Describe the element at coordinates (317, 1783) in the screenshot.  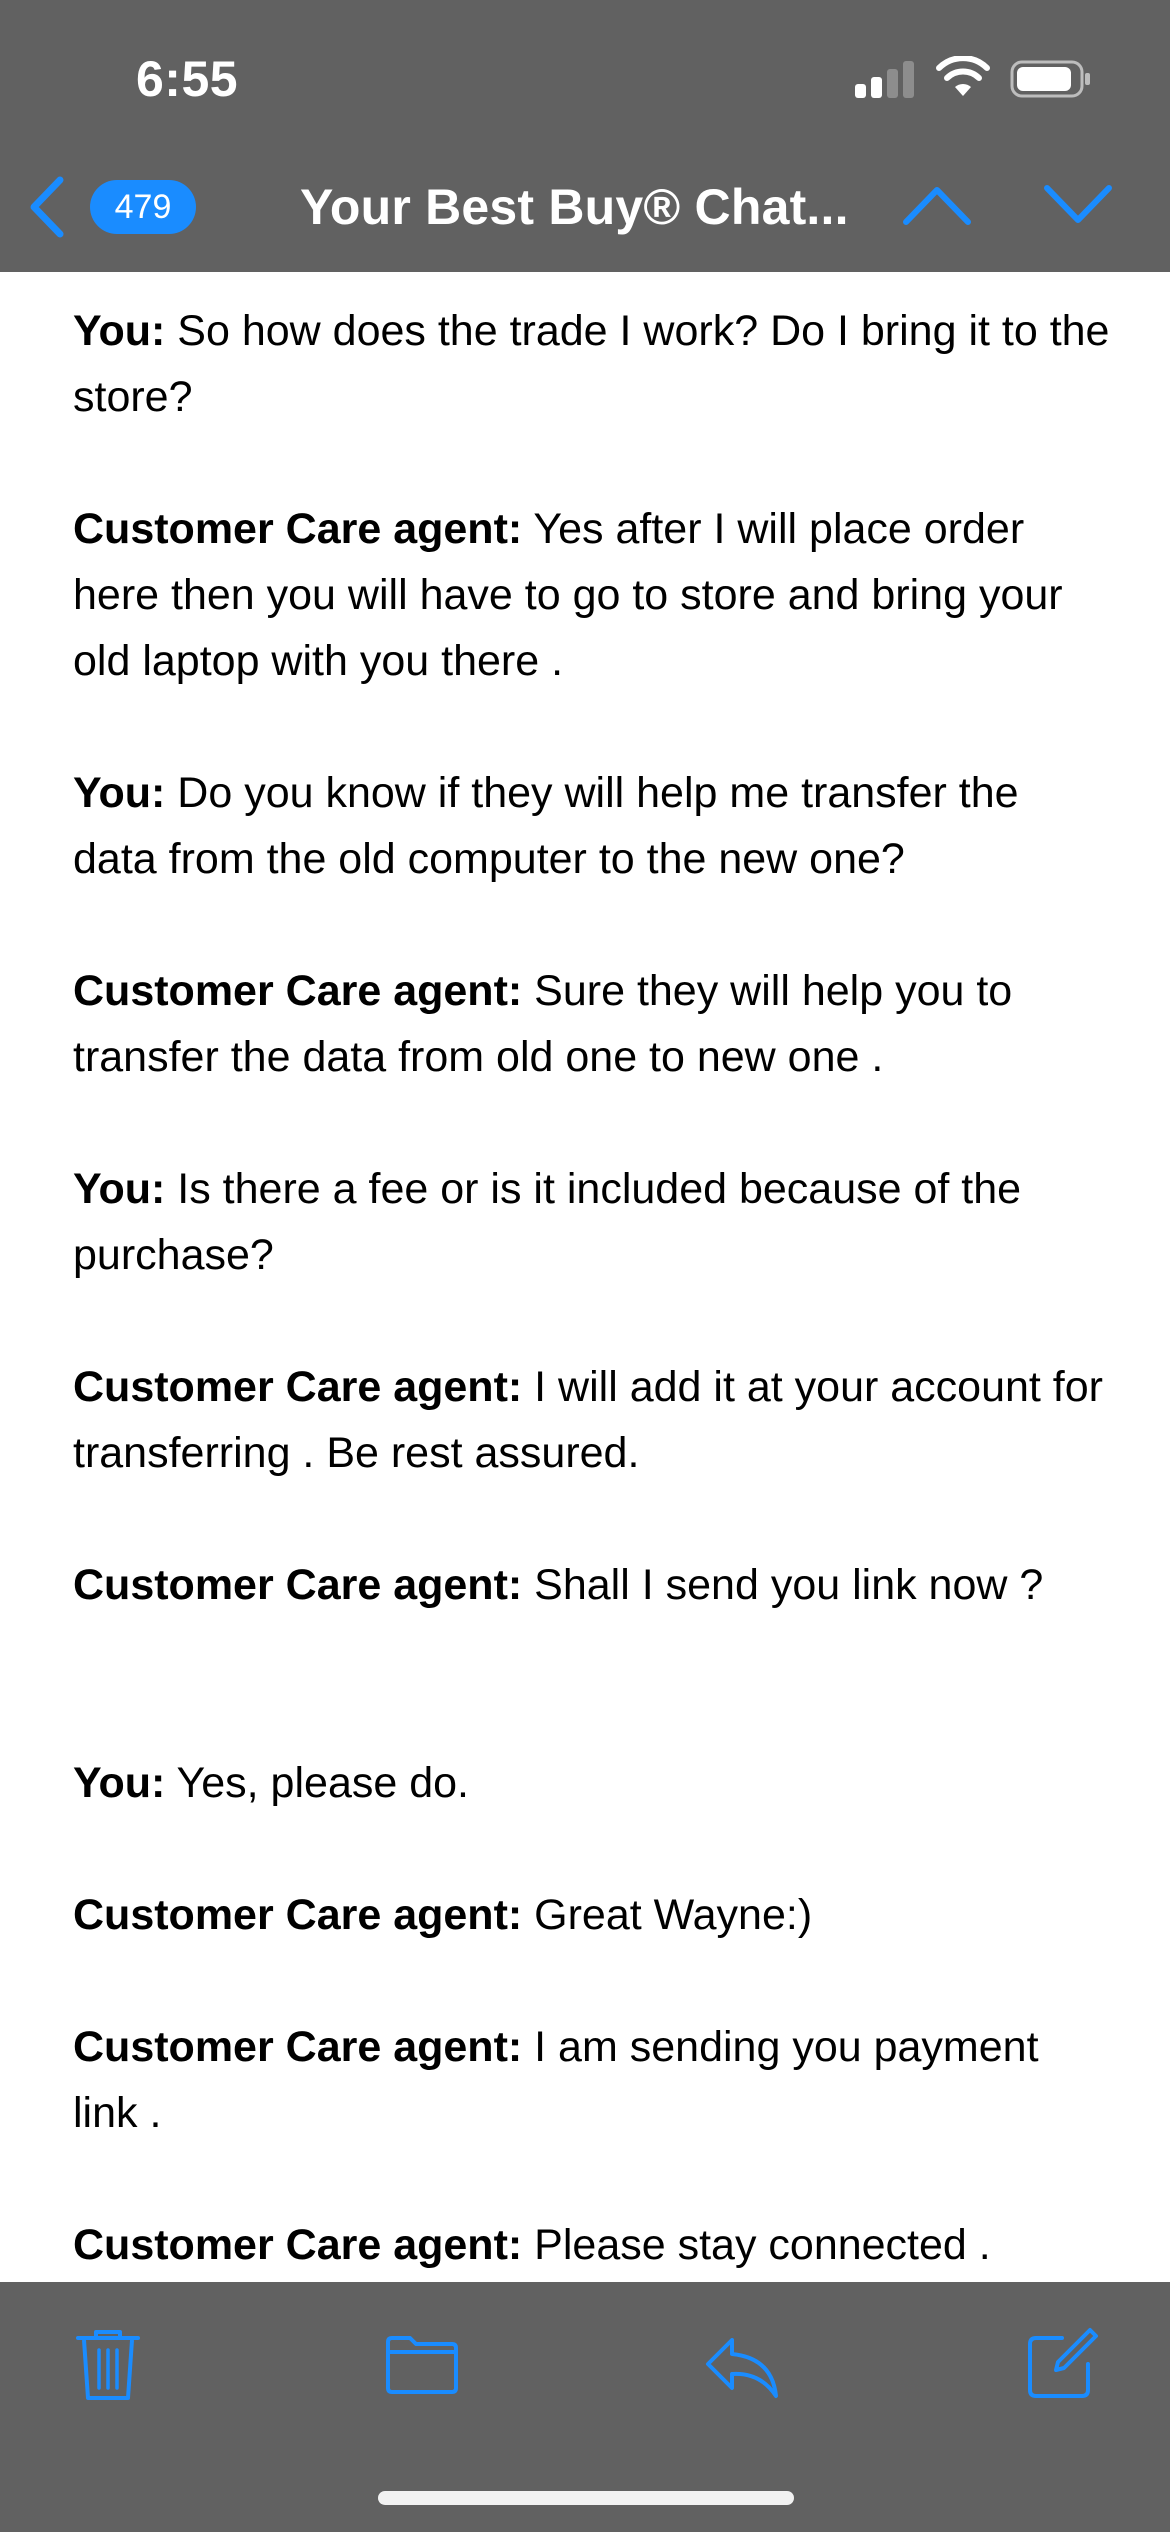
I see `message-text: Yes, please do.` at that location.